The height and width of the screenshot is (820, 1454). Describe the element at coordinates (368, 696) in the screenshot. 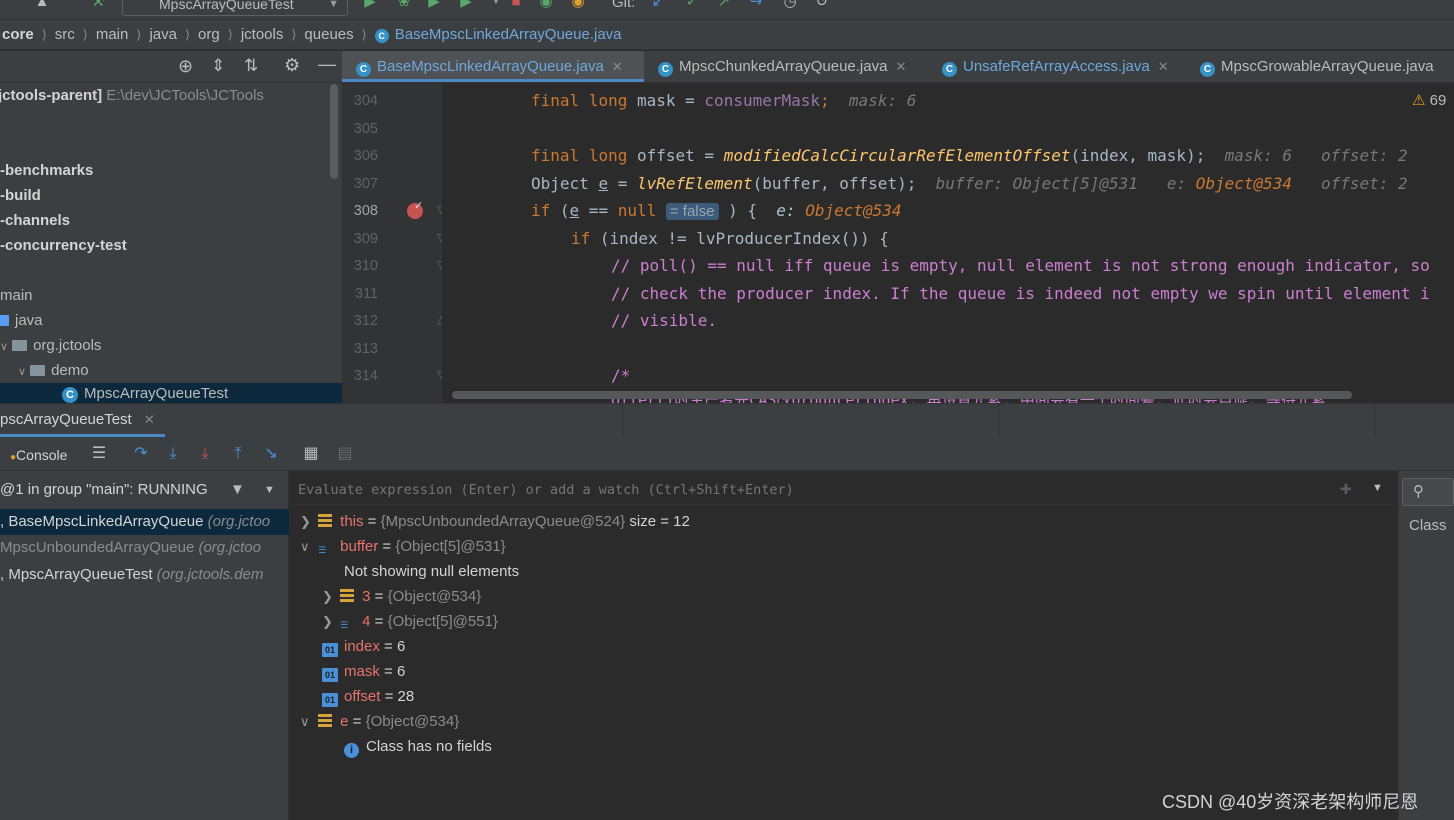

I see `variable-offset: 01 offset = 28` at that location.